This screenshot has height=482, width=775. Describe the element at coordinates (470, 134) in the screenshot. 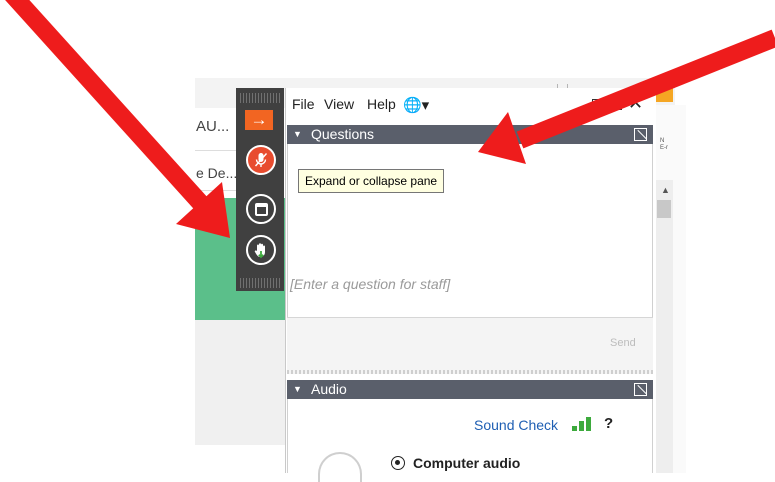

I see `questions-pane-header: ▼ Questions` at that location.